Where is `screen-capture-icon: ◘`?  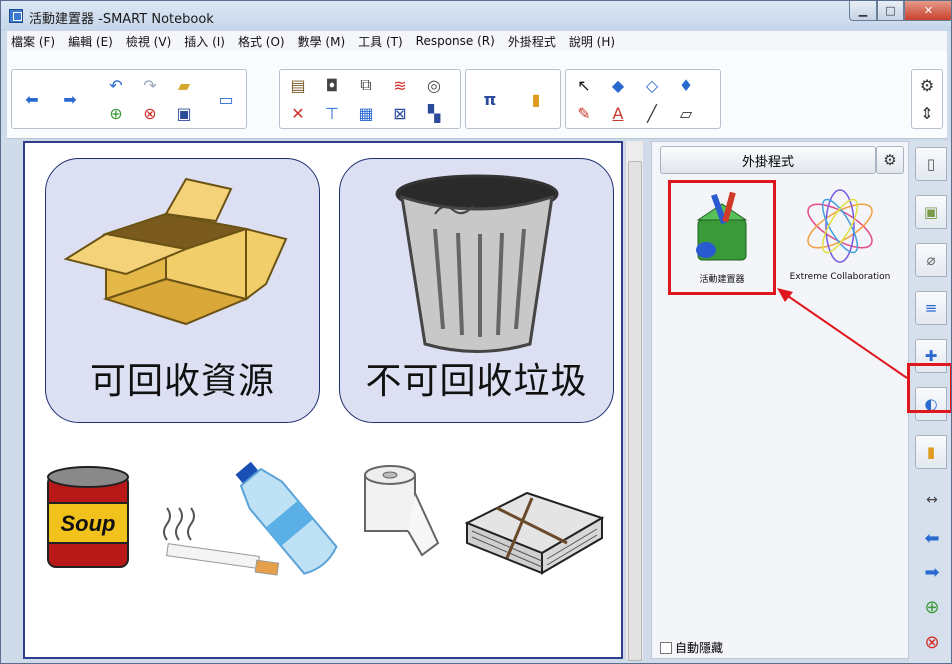
screen-capture-icon: ◘ is located at coordinates (332, 85).